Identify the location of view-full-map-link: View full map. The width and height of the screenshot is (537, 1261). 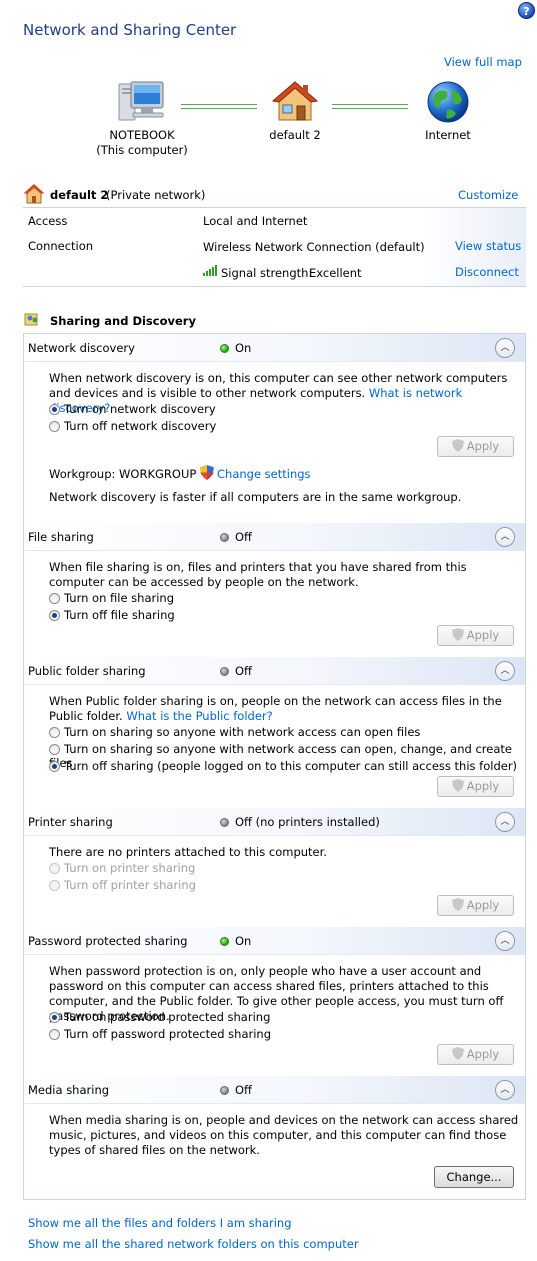
(483, 62).